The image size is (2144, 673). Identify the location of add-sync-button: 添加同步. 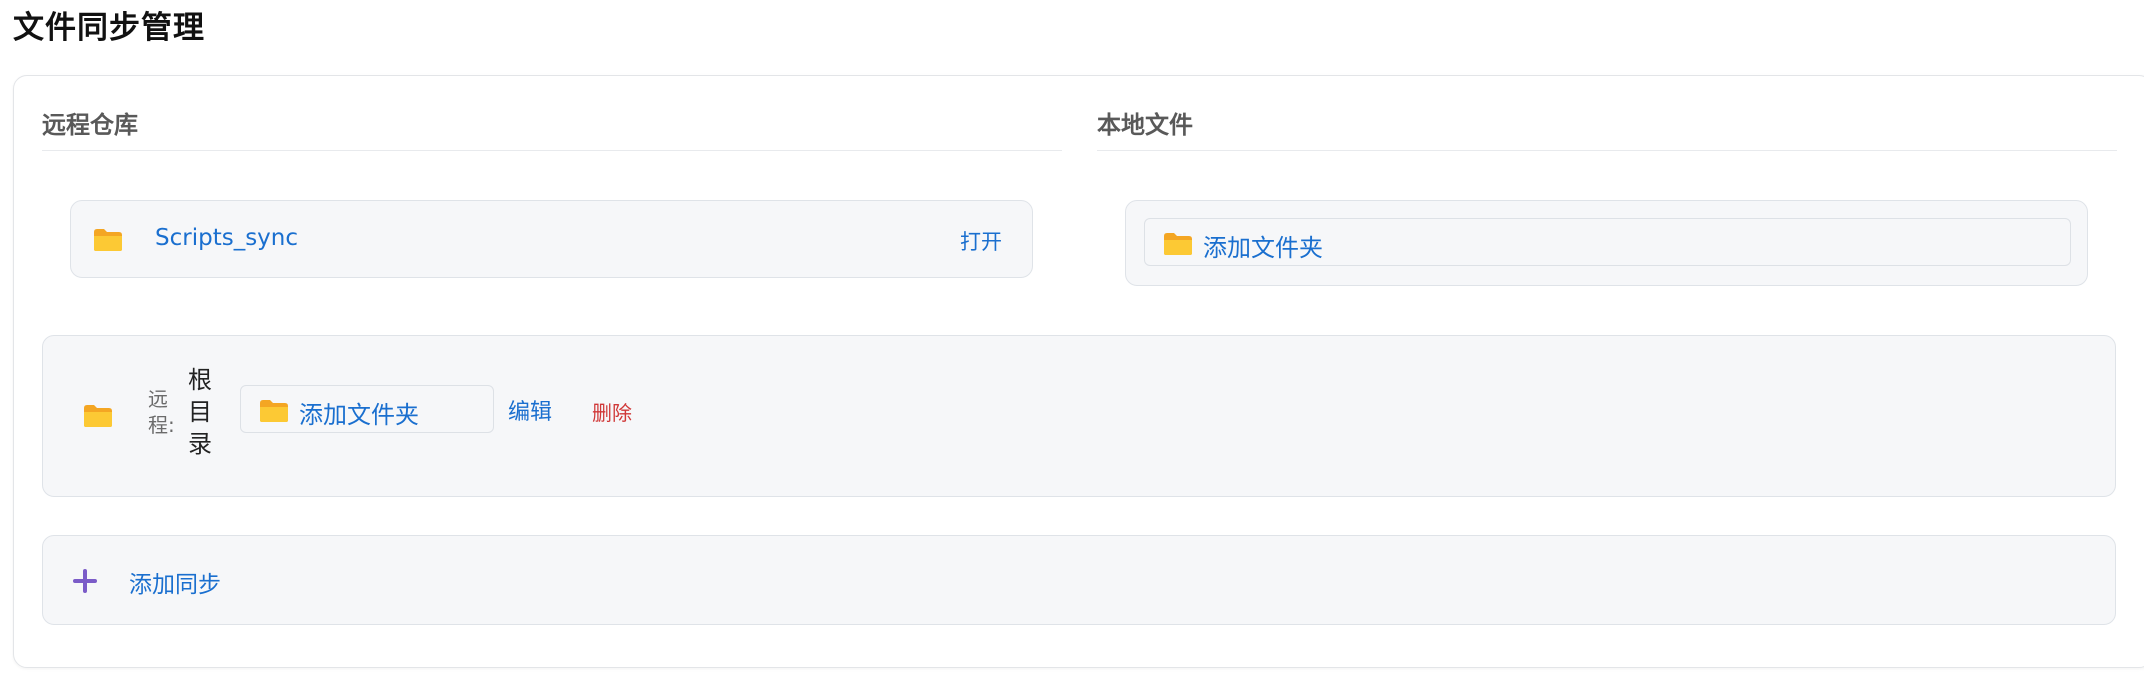
(1079, 580).